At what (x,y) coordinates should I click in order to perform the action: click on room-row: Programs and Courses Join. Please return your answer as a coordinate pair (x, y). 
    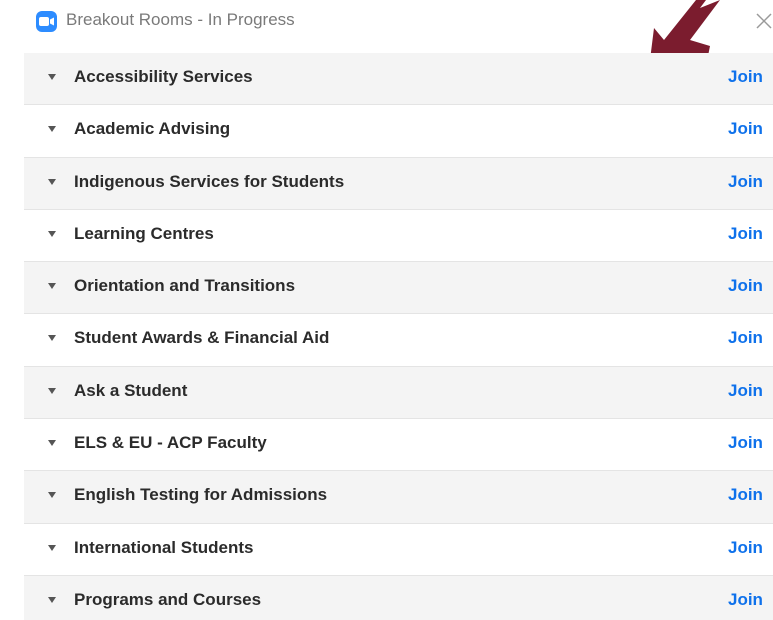
    Looking at the image, I should click on (398, 597).